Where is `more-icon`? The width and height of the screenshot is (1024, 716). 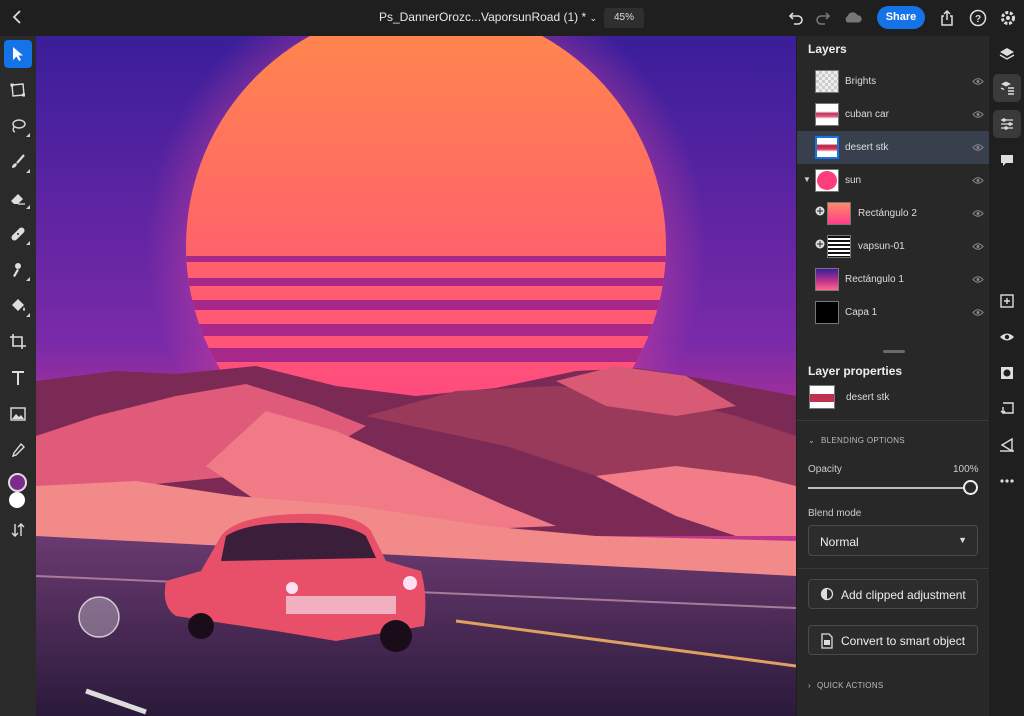 more-icon is located at coordinates (1007, 481).